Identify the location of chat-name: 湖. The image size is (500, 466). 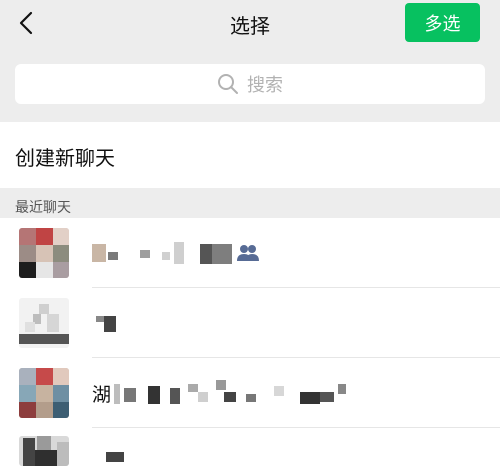
(102, 395).